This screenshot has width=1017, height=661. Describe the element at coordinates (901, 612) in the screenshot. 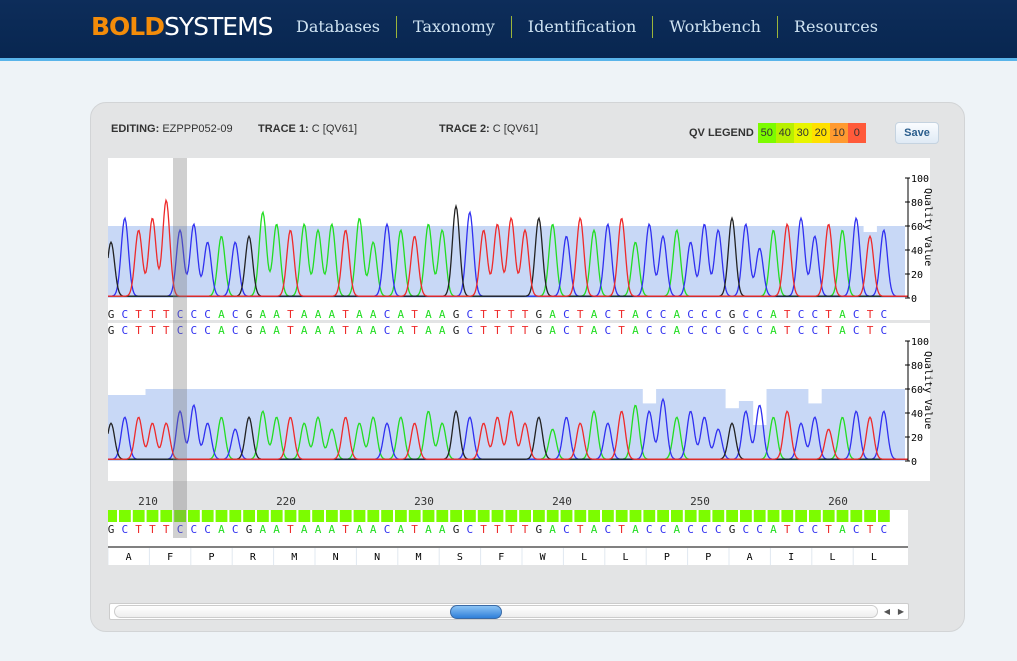

I see `scroll-right-icon: ▶` at that location.